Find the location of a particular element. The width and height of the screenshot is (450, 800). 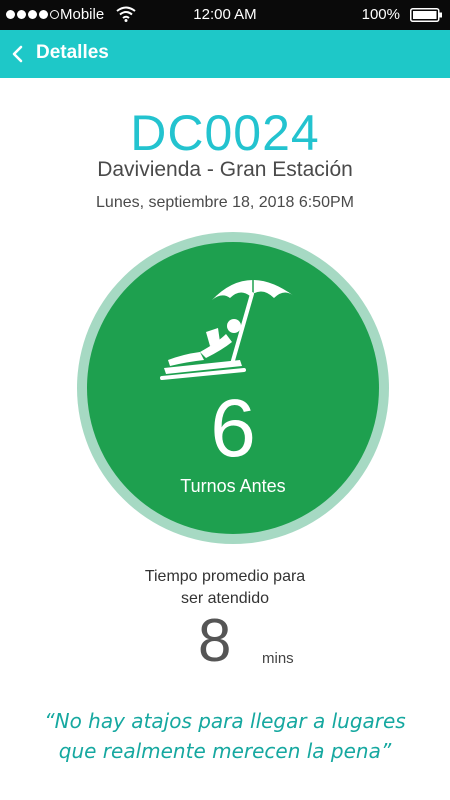

wait-time-label-line1: Tiempo promedio para is located at coordinates (225, 576).